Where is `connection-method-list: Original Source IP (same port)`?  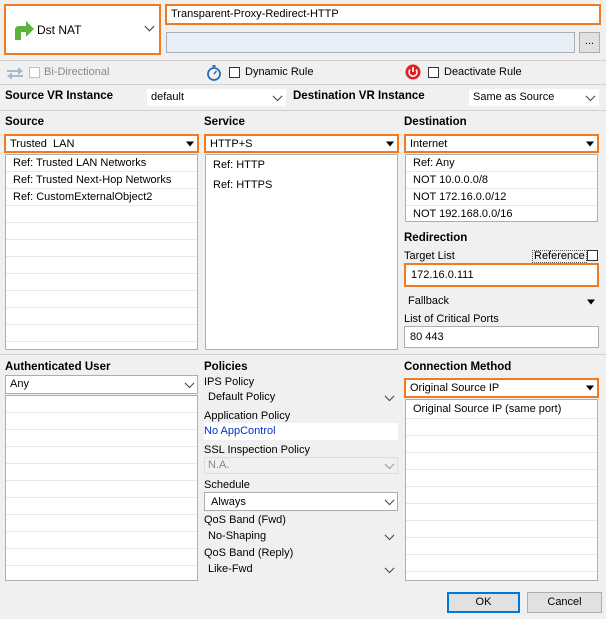 connection-method-list: Original Source IP (same port) is located at coordinates (501, 490).